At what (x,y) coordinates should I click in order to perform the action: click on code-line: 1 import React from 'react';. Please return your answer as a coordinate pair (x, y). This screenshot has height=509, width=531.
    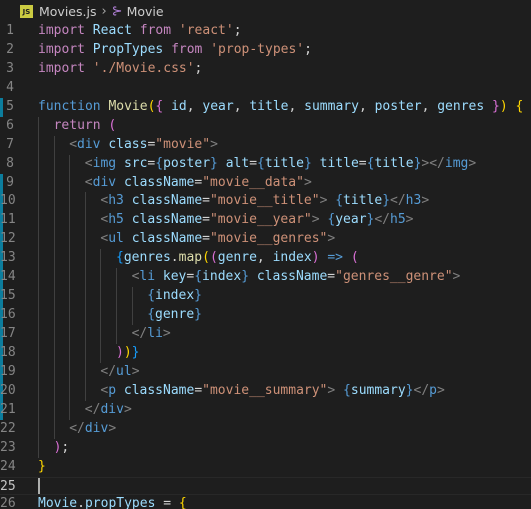
    Looking at the image, I should click on (265, 31).